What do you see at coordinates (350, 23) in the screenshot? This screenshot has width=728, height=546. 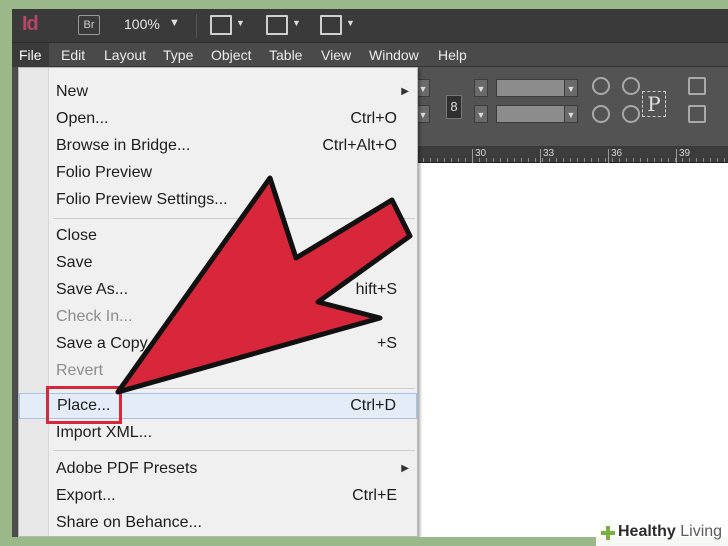 I see `arrange-documents-dropdown-icon: ▼` at bounding box center [350, 23].